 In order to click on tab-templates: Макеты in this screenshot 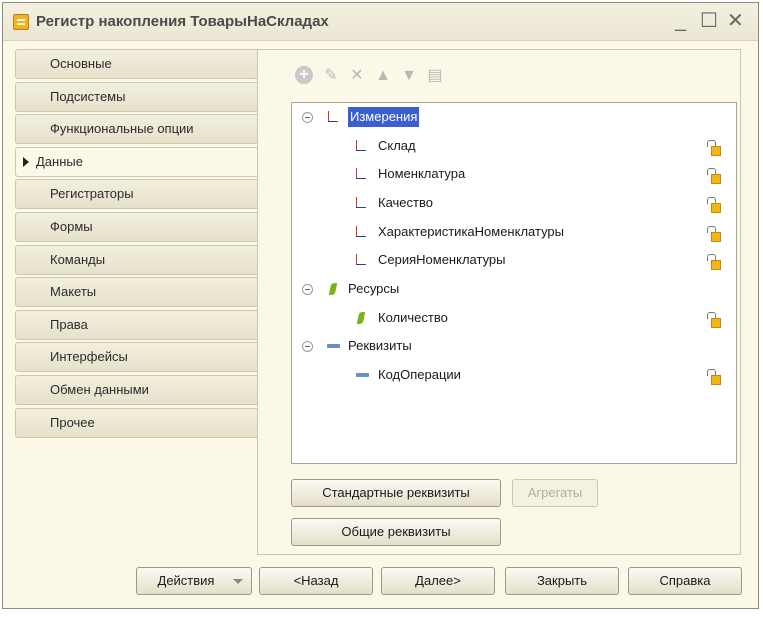, I will do `click(137, 292)`.